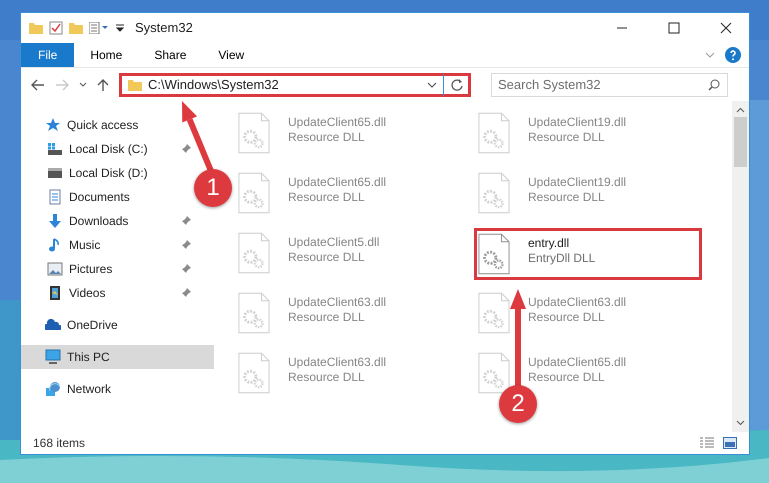 The image size is (769, 483). I want to click on file-name: UpdateClient5.dll, so click(334, 242).